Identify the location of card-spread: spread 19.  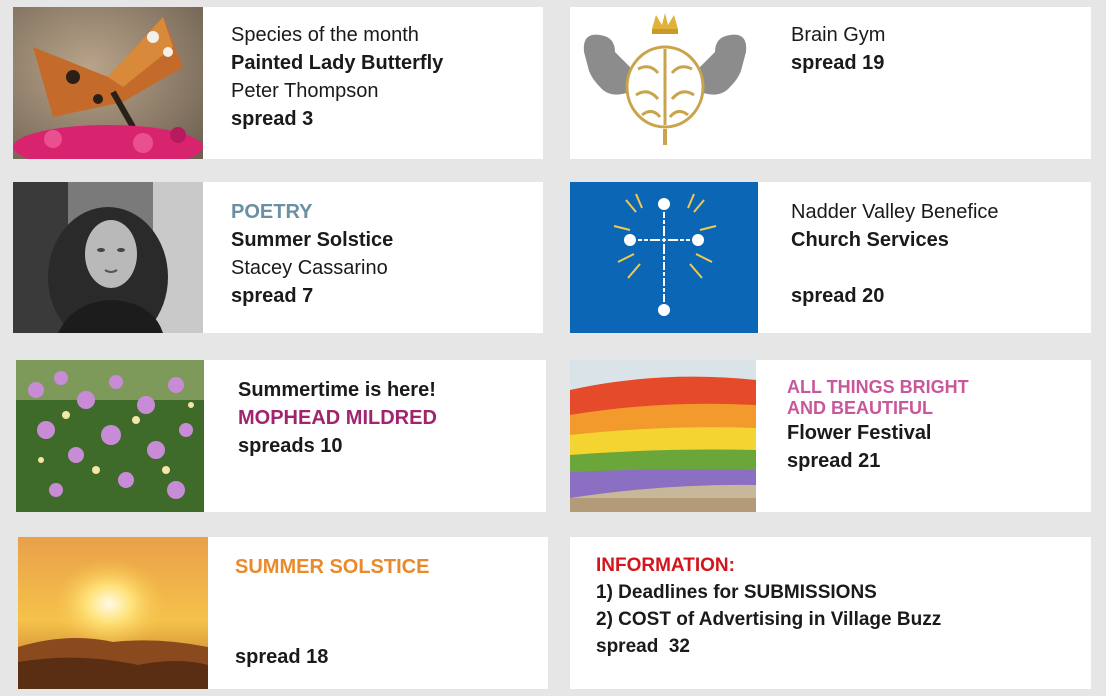
(838, 63).